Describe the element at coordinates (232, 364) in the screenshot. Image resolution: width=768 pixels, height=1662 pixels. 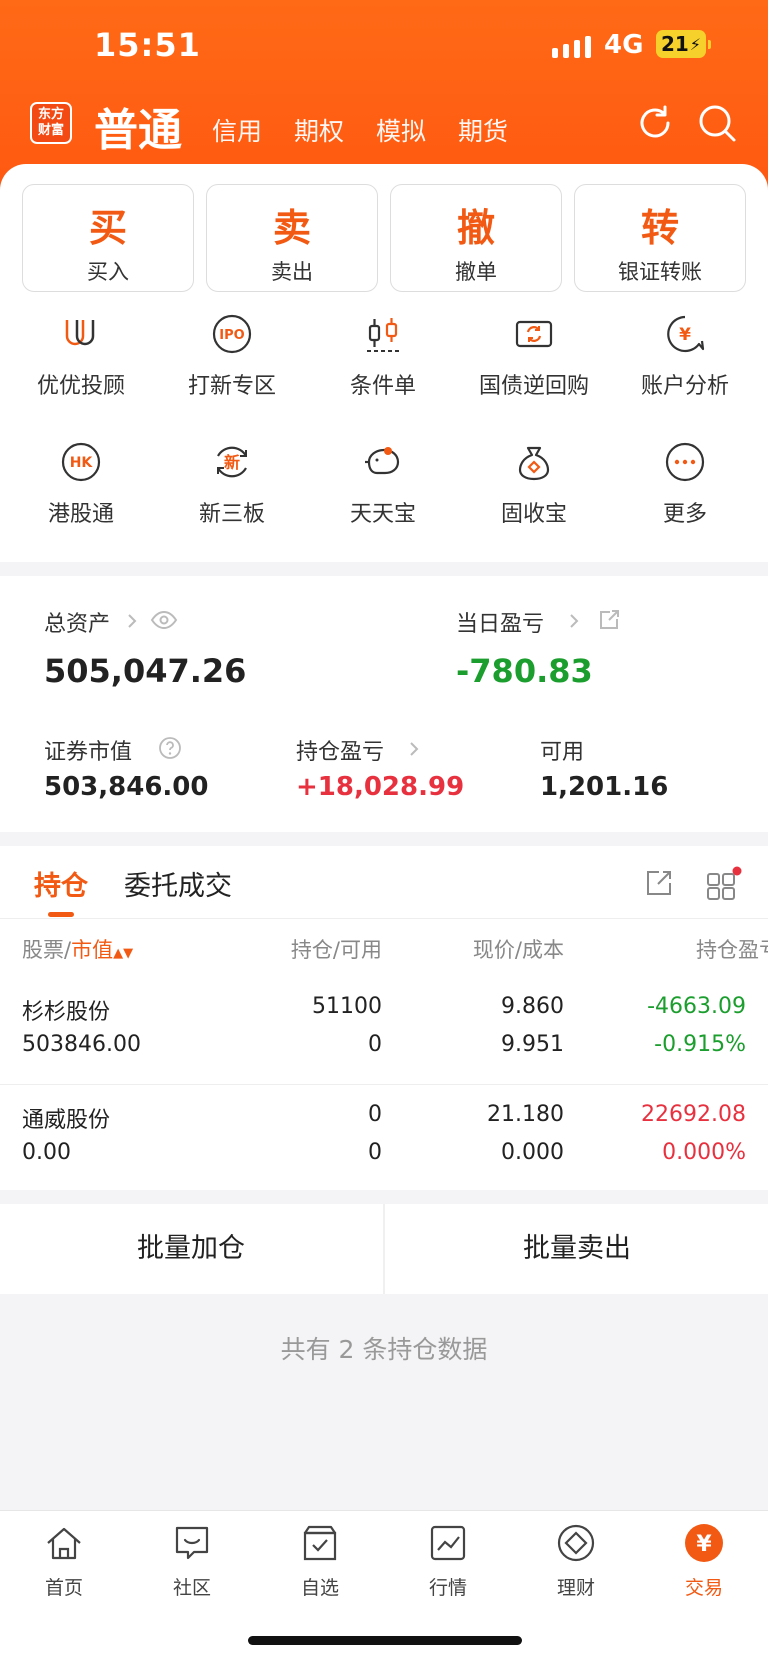
I see `grid-item-ipo: IPO 打新专区` at that location.